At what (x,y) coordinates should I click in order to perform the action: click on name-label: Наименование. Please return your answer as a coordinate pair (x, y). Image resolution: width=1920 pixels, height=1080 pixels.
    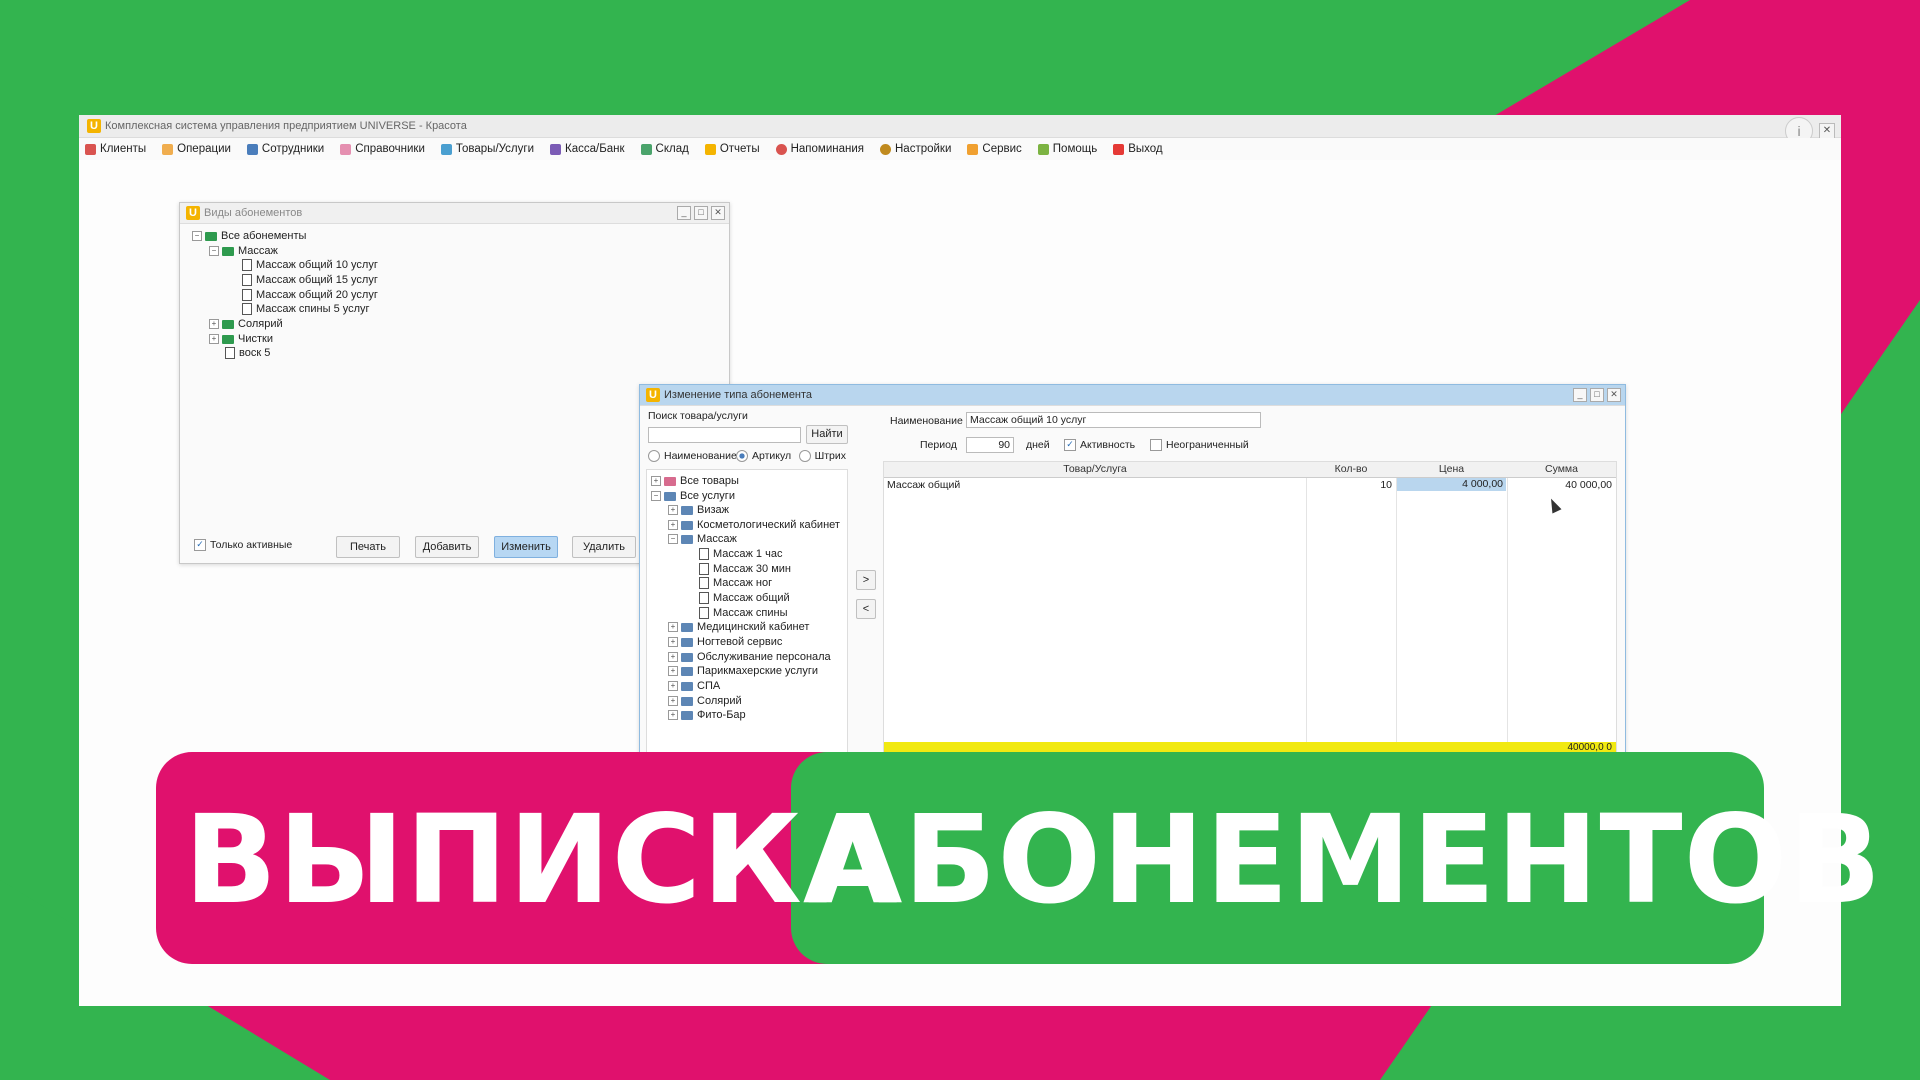
    Looking at the image, I should click on (926, 421).